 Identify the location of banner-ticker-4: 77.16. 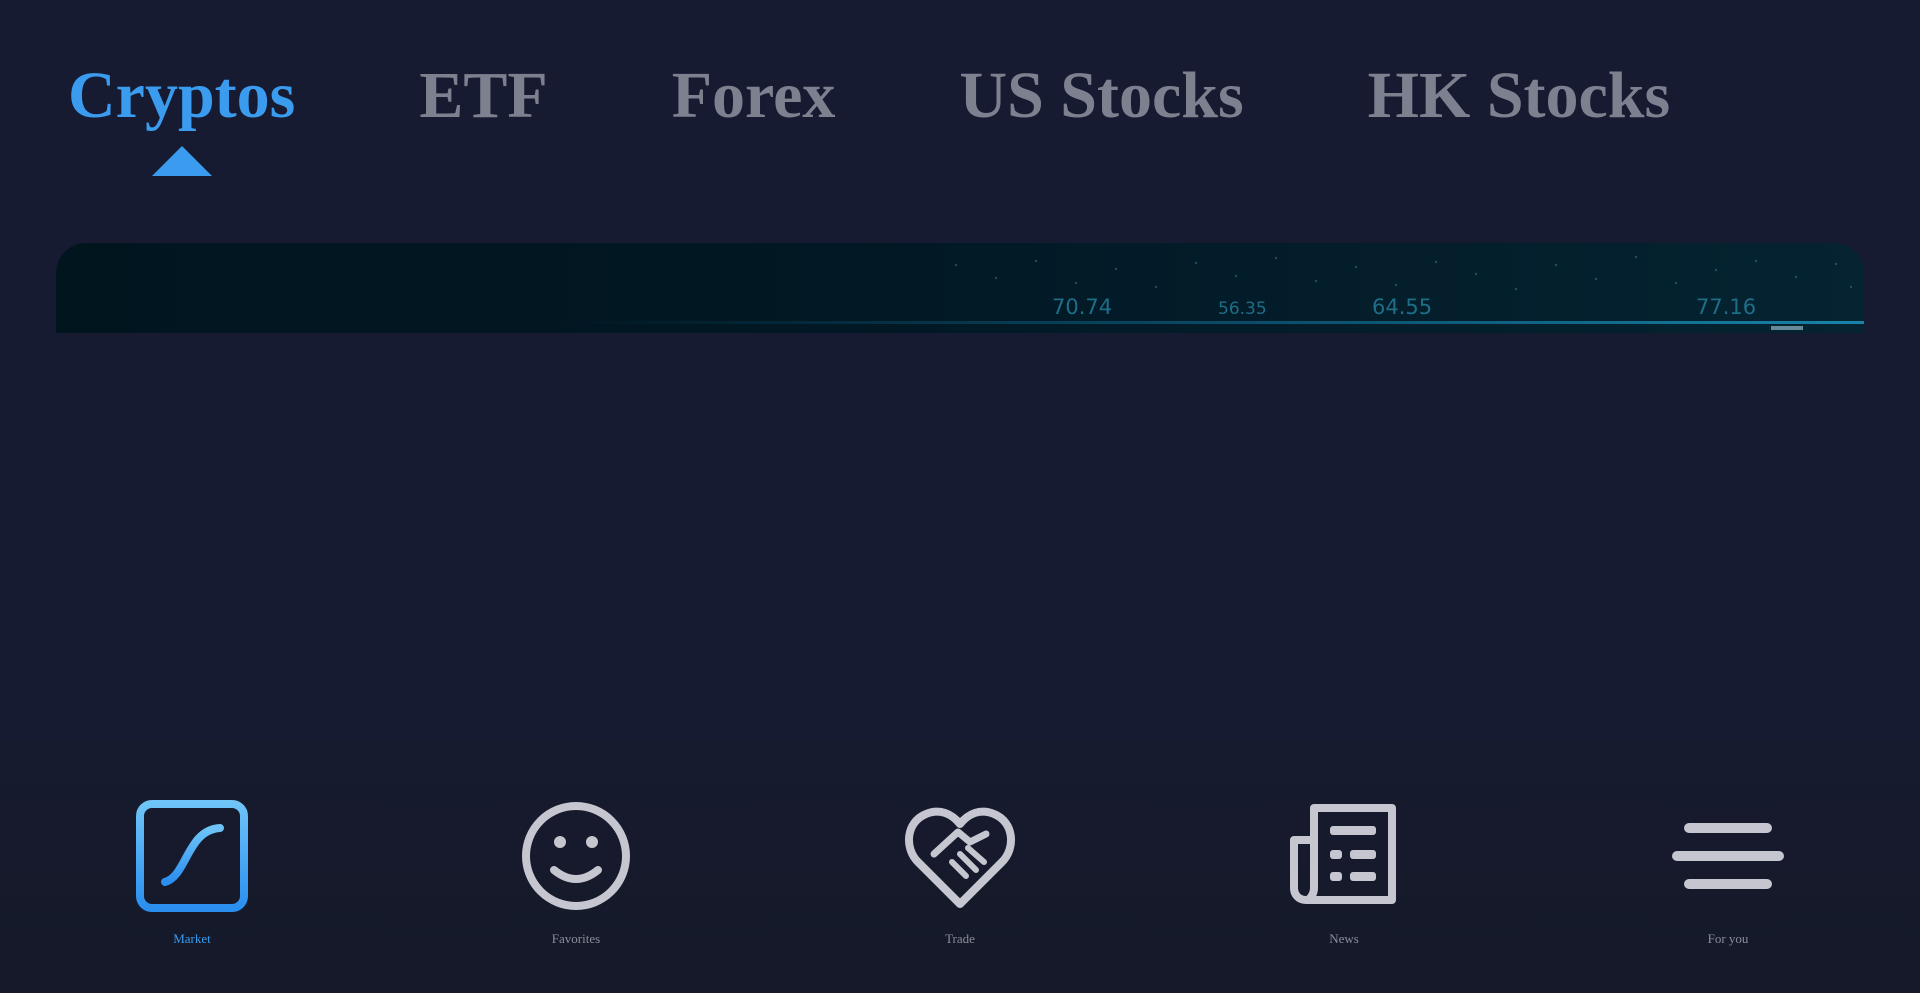
(1726, 307).